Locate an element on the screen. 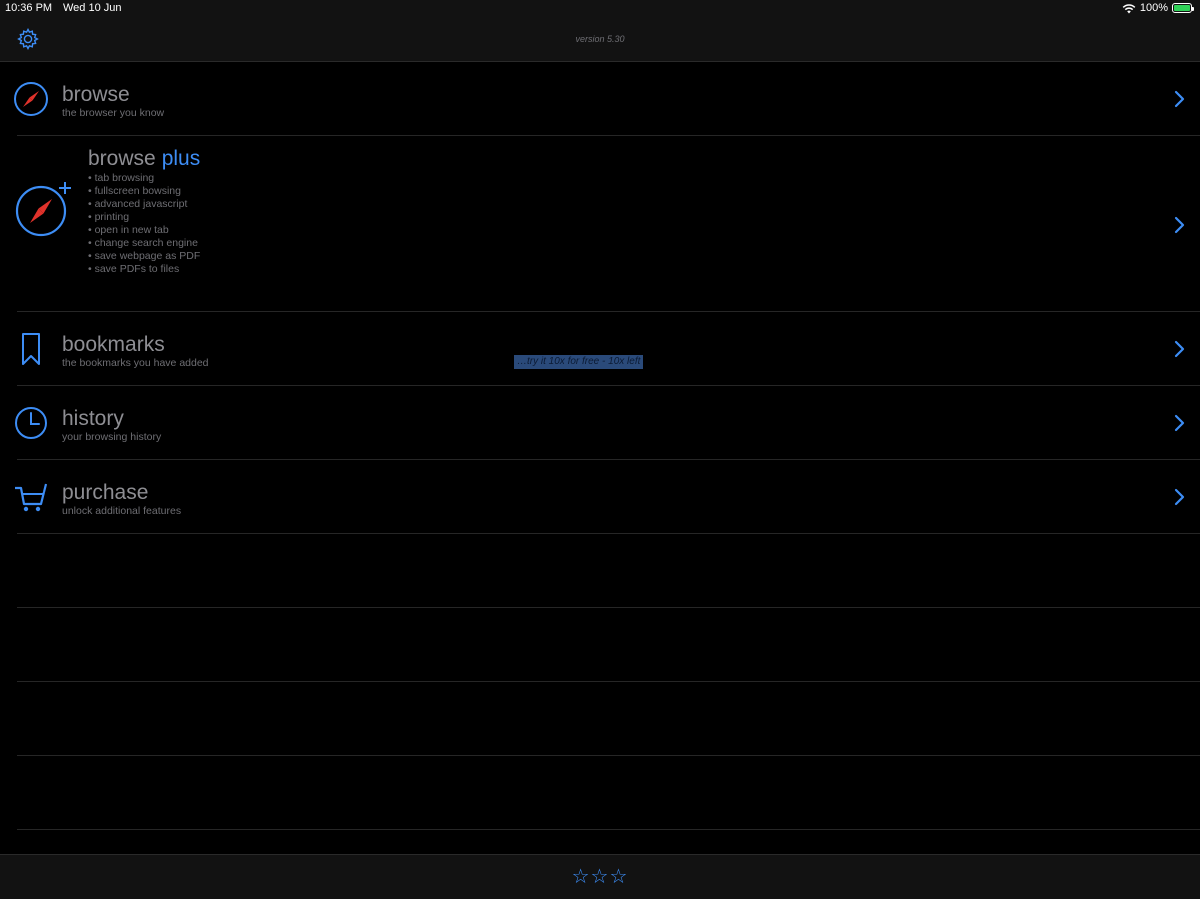 This screenshot has width=1200, height=899. menu-row-purchase: purchase unlock additional features is located at coordinates (600, 497).